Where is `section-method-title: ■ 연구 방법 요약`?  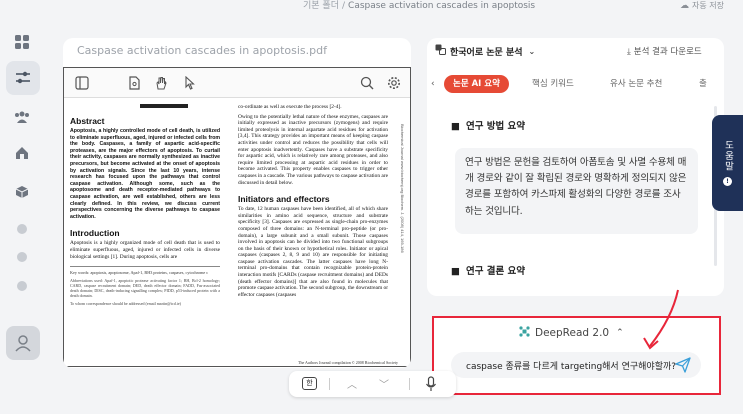 section-method-title: ■ 연구 방법 요약 is located at coordinates (488, 125).